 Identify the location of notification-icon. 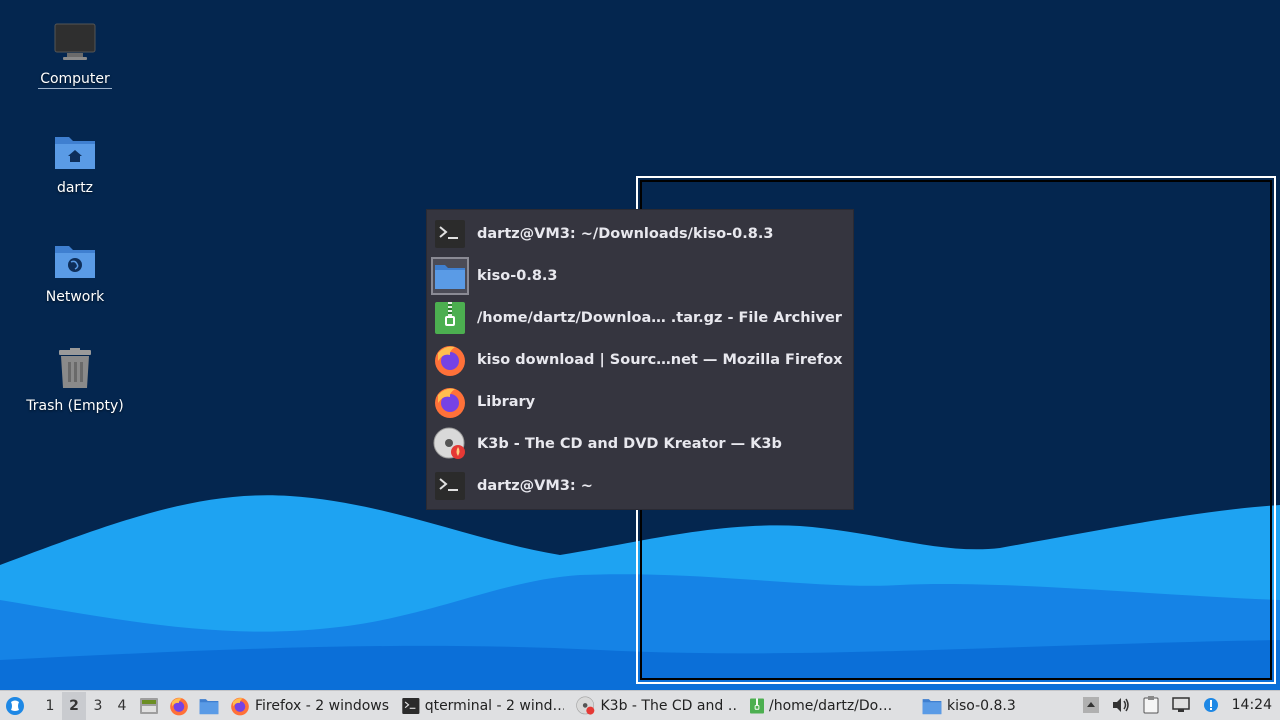
(1210, 705).